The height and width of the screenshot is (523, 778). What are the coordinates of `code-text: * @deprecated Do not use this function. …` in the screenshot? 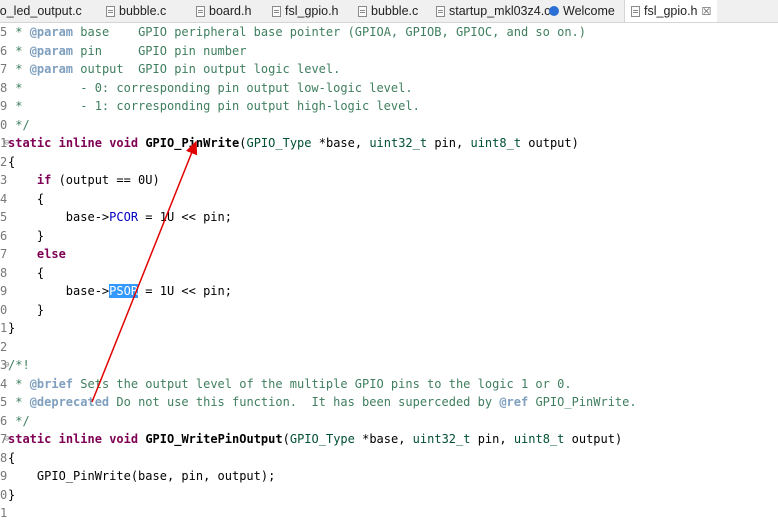 It's located at (322, 402).